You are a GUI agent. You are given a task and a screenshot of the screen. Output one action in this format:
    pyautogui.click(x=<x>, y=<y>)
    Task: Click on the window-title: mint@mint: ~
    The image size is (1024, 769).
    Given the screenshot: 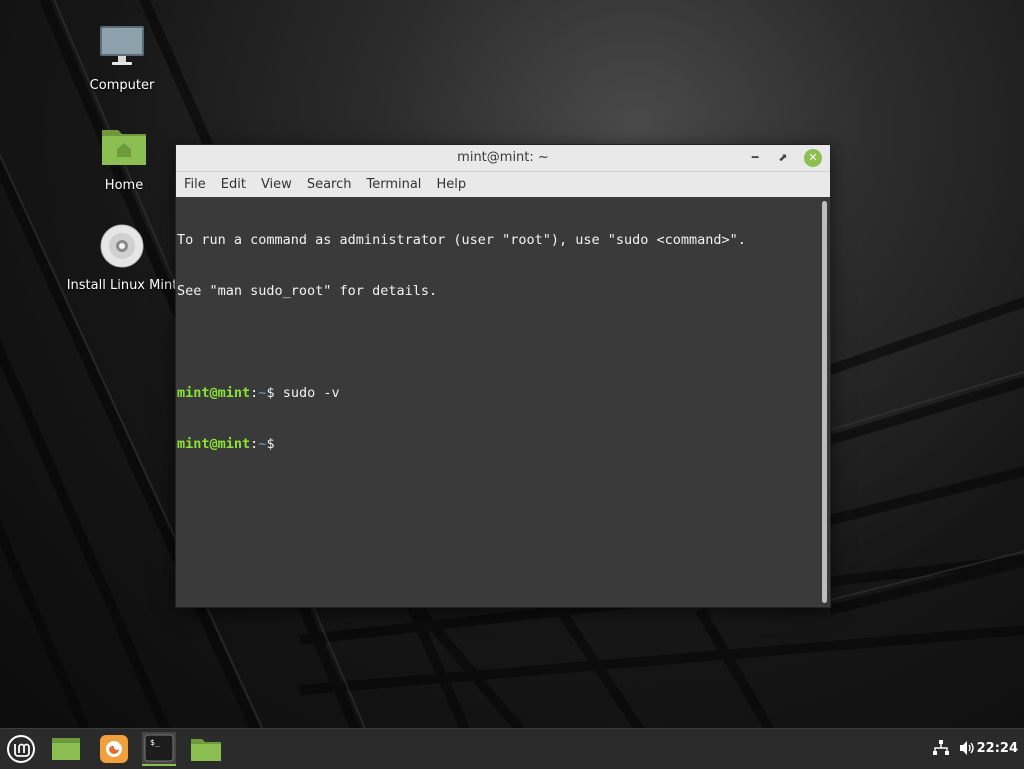 What is the action you would take?
    pyautogui.click(x=503, y=157)
    